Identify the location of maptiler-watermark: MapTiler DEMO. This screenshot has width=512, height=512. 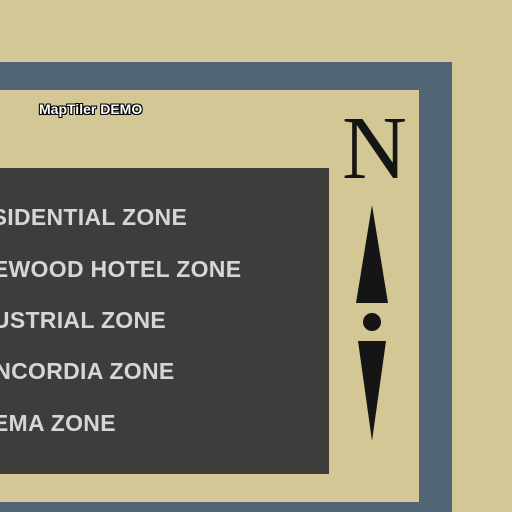
(91, 109).